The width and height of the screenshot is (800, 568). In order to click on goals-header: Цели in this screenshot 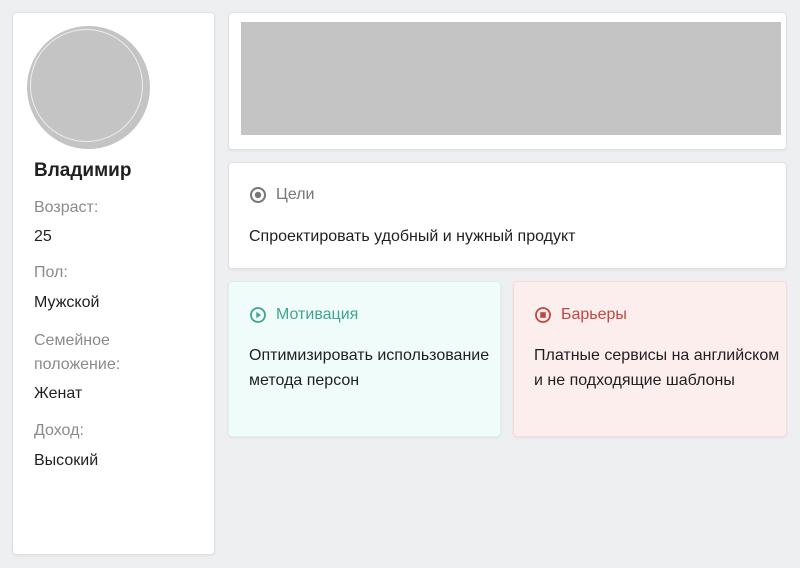, I will do `click(281, 195)`.